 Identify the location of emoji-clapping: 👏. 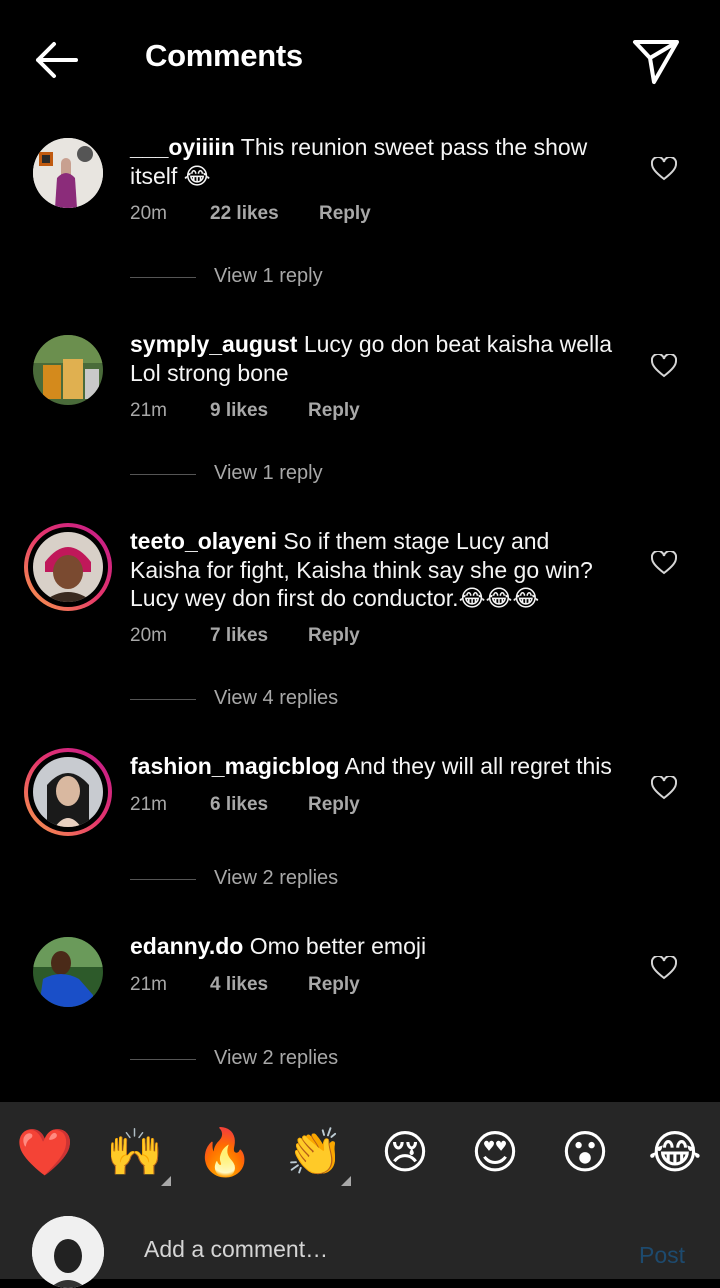
(315, 1152).